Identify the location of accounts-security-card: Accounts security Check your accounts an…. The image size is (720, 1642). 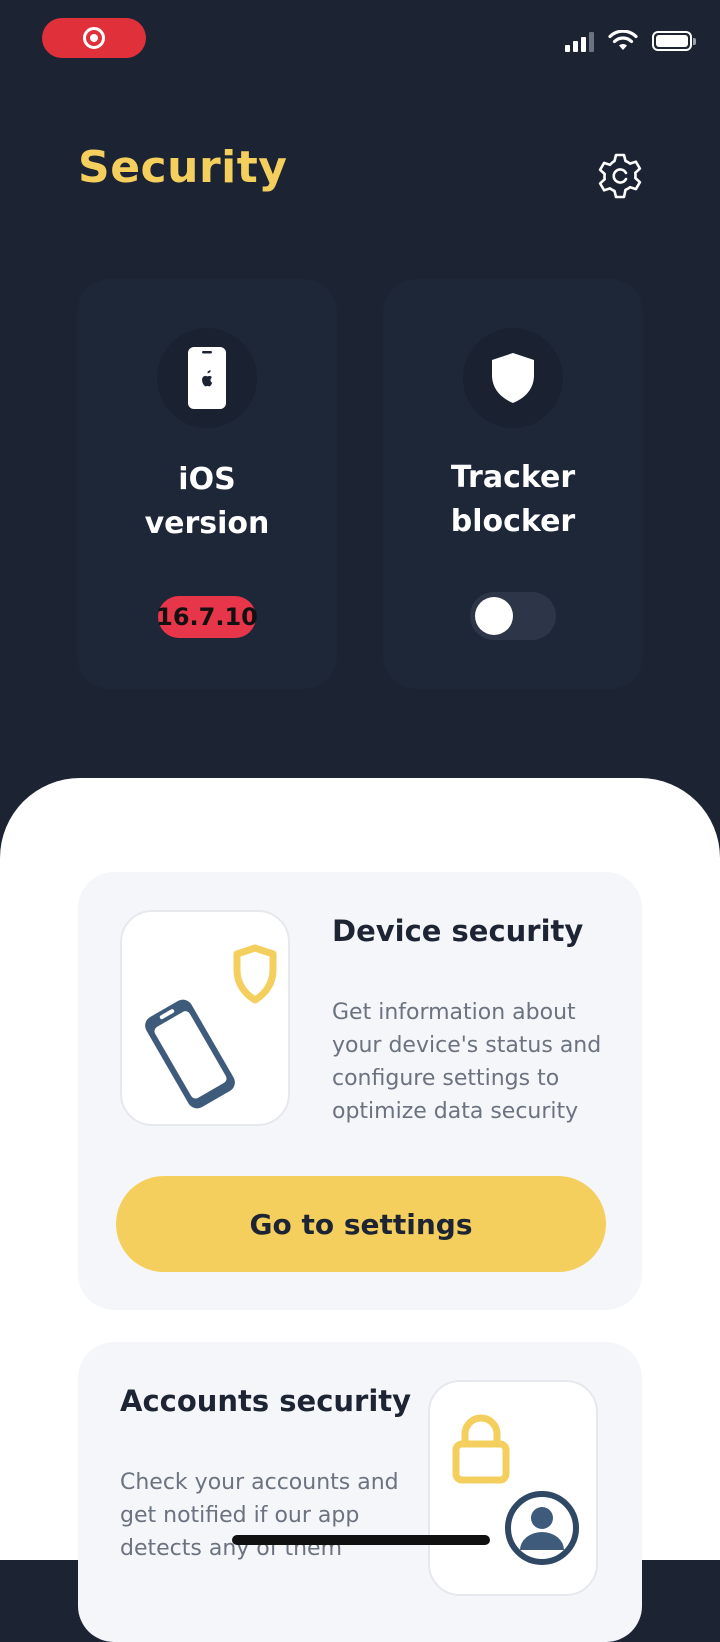
(360, 1492).